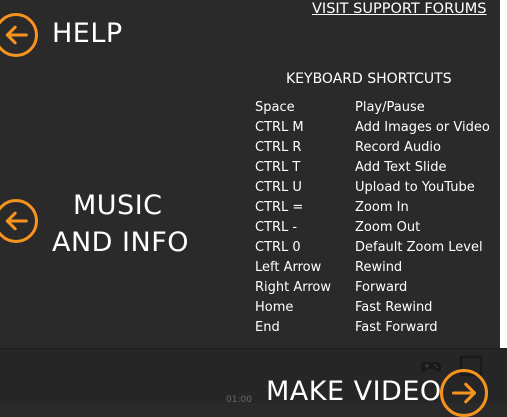 The width and height of the screenshot is (507, 417). I want to click on shortcut-action: Fast Rewind, so click(394, 307).